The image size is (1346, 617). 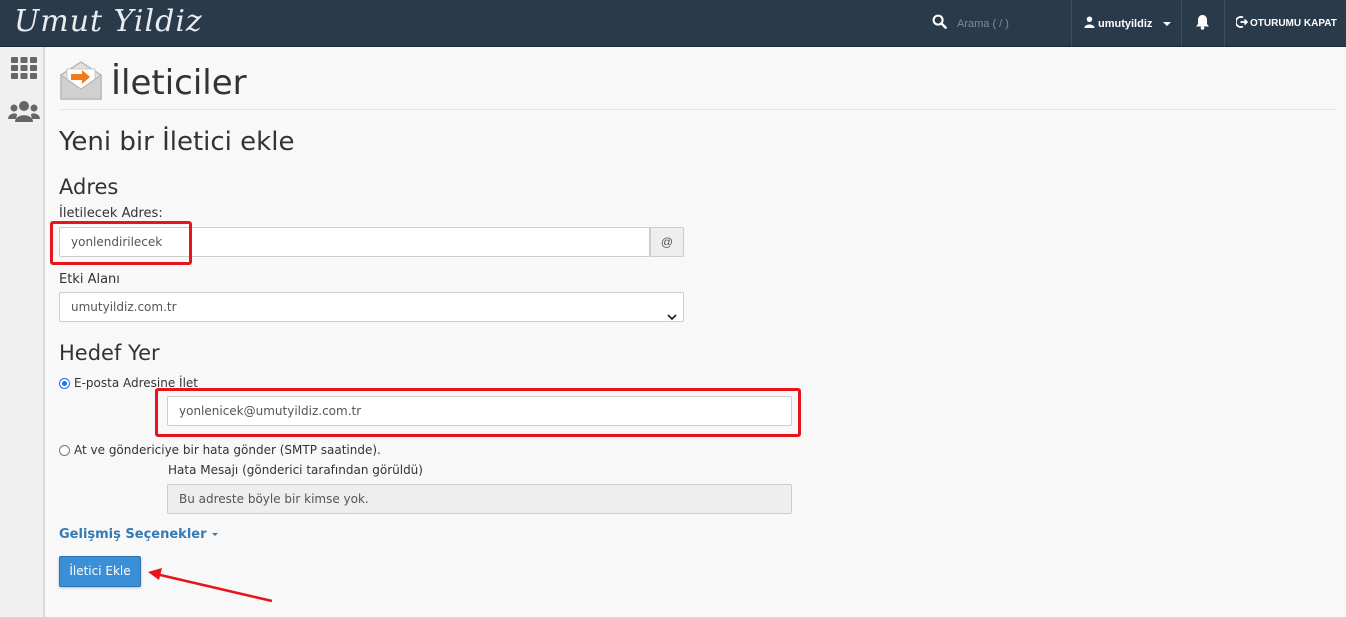 I want to click on sidebar, so click(x=22, y=332).